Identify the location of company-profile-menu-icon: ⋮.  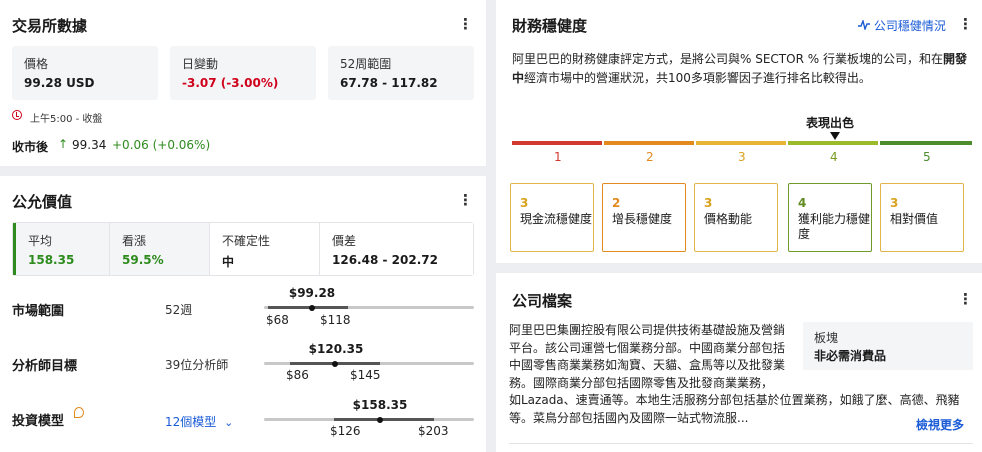
(965, 299).